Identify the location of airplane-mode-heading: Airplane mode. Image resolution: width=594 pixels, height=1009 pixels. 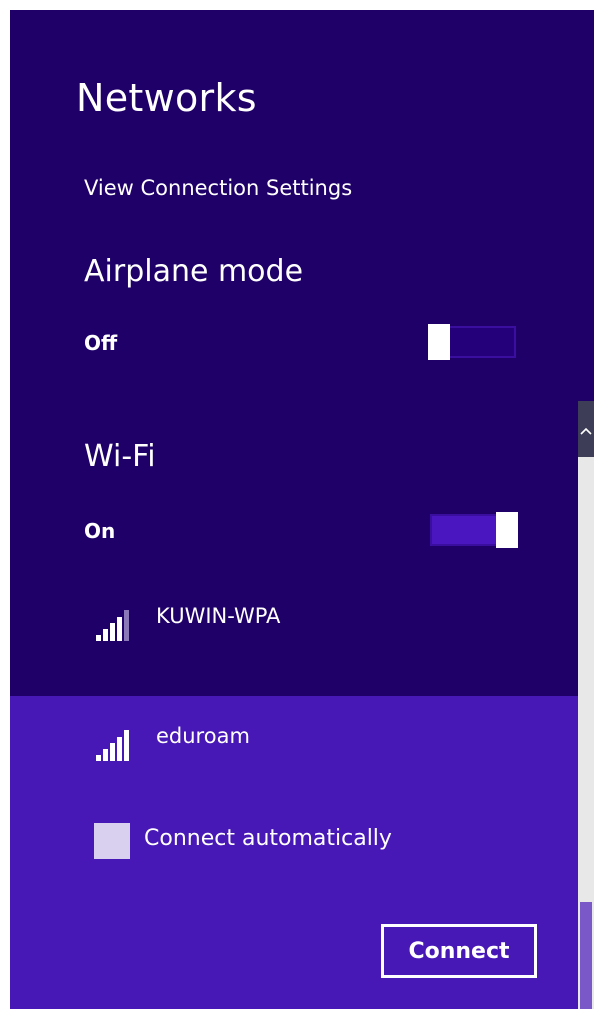
(194, 271).